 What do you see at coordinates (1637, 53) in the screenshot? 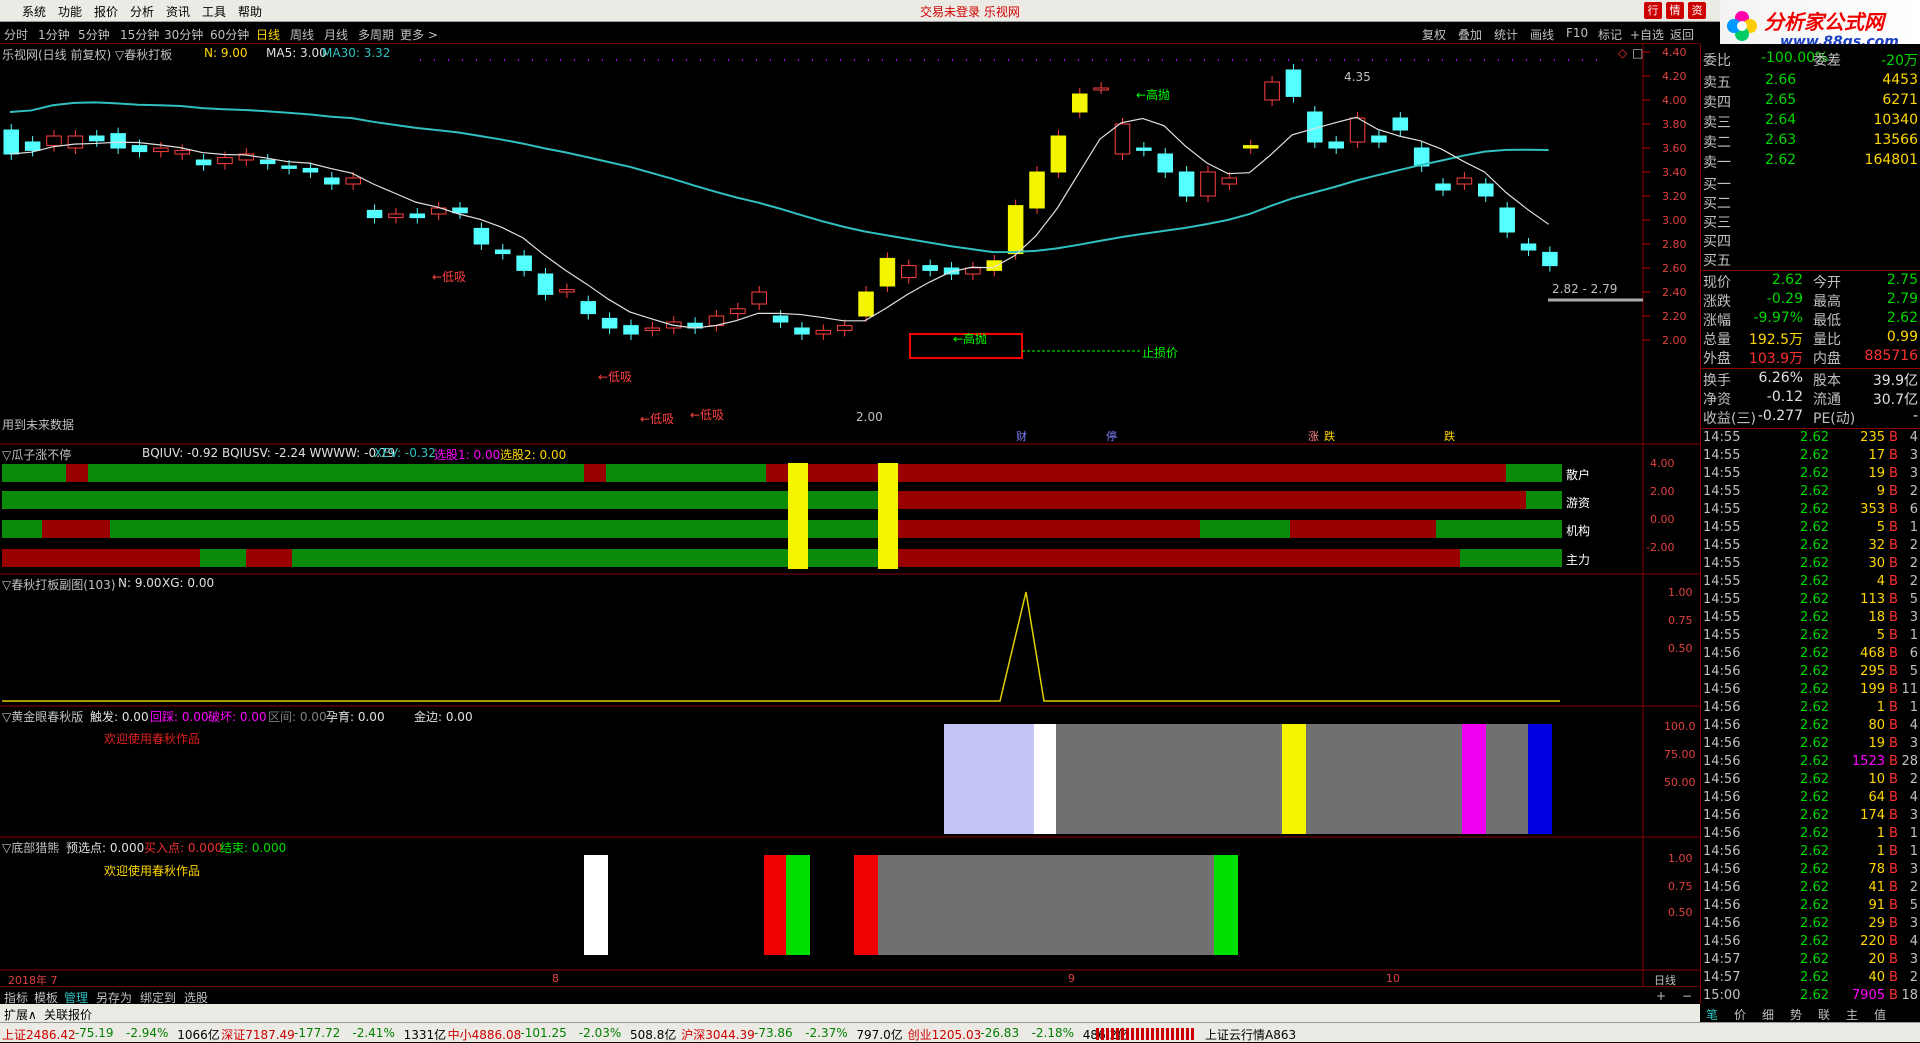
I see `square-icon: □` at bounding box center [1637, 53].